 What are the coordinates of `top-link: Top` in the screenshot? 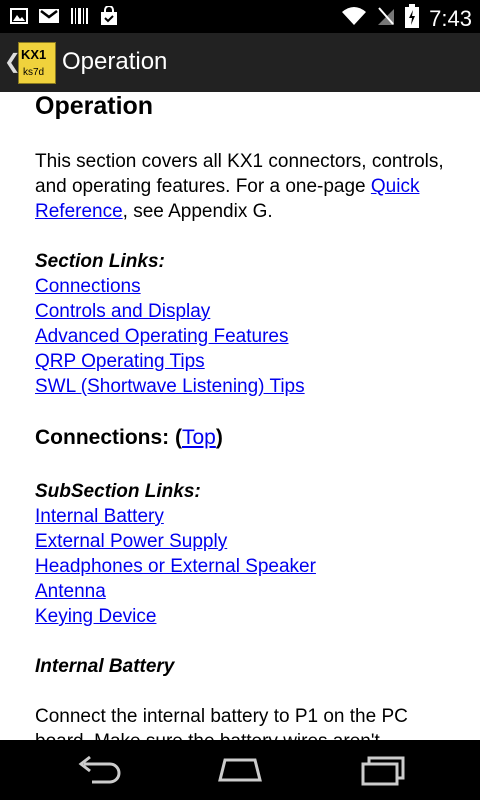 It's located at (199, 437).